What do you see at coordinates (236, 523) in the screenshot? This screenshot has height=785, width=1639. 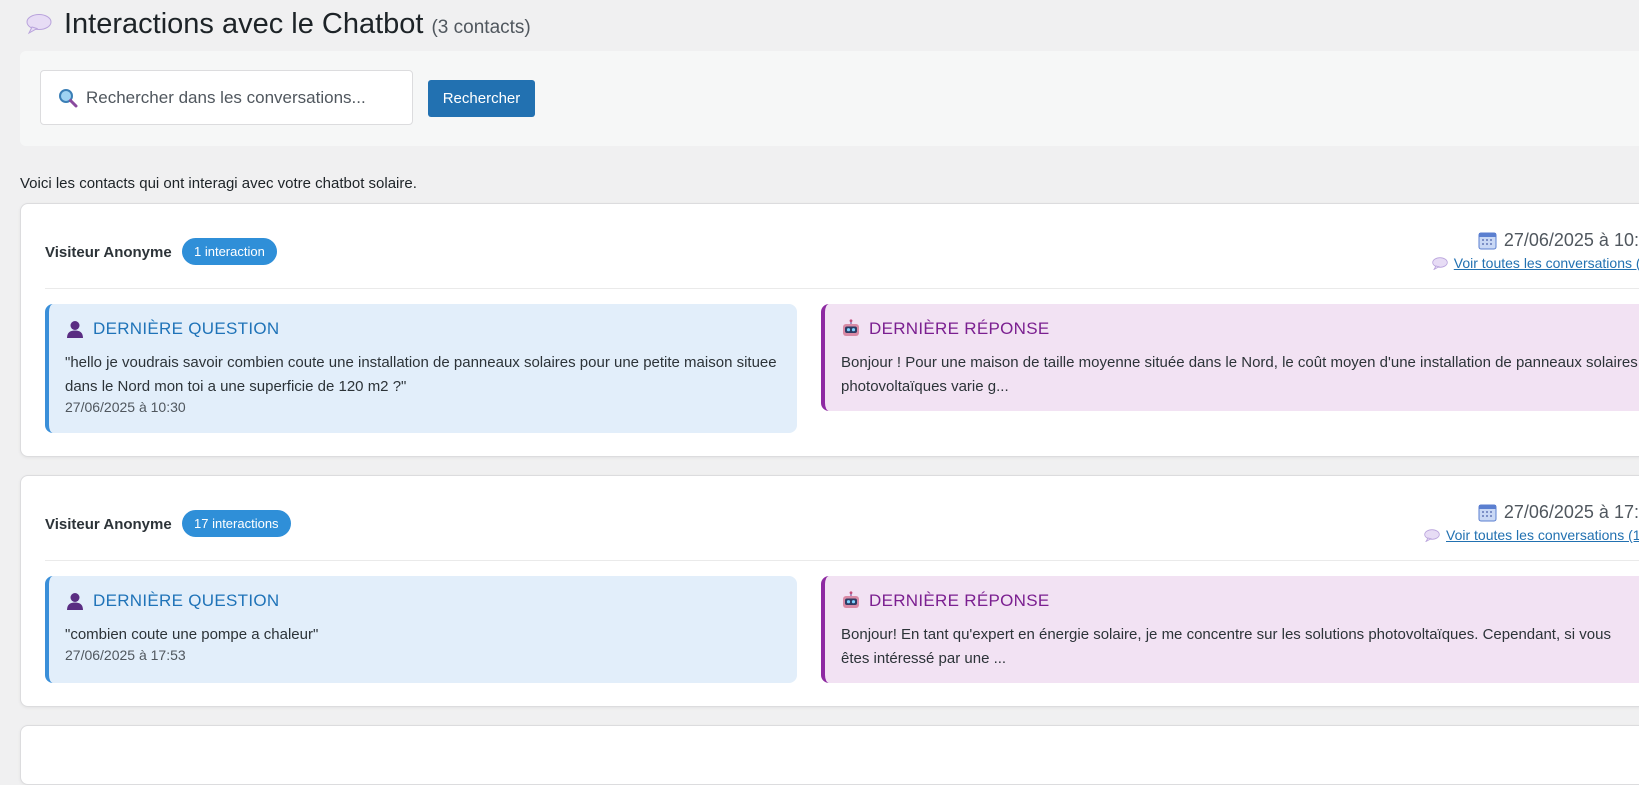 I see `interaction-count-badge: 17 interactions` at bounding box center [236, 523].